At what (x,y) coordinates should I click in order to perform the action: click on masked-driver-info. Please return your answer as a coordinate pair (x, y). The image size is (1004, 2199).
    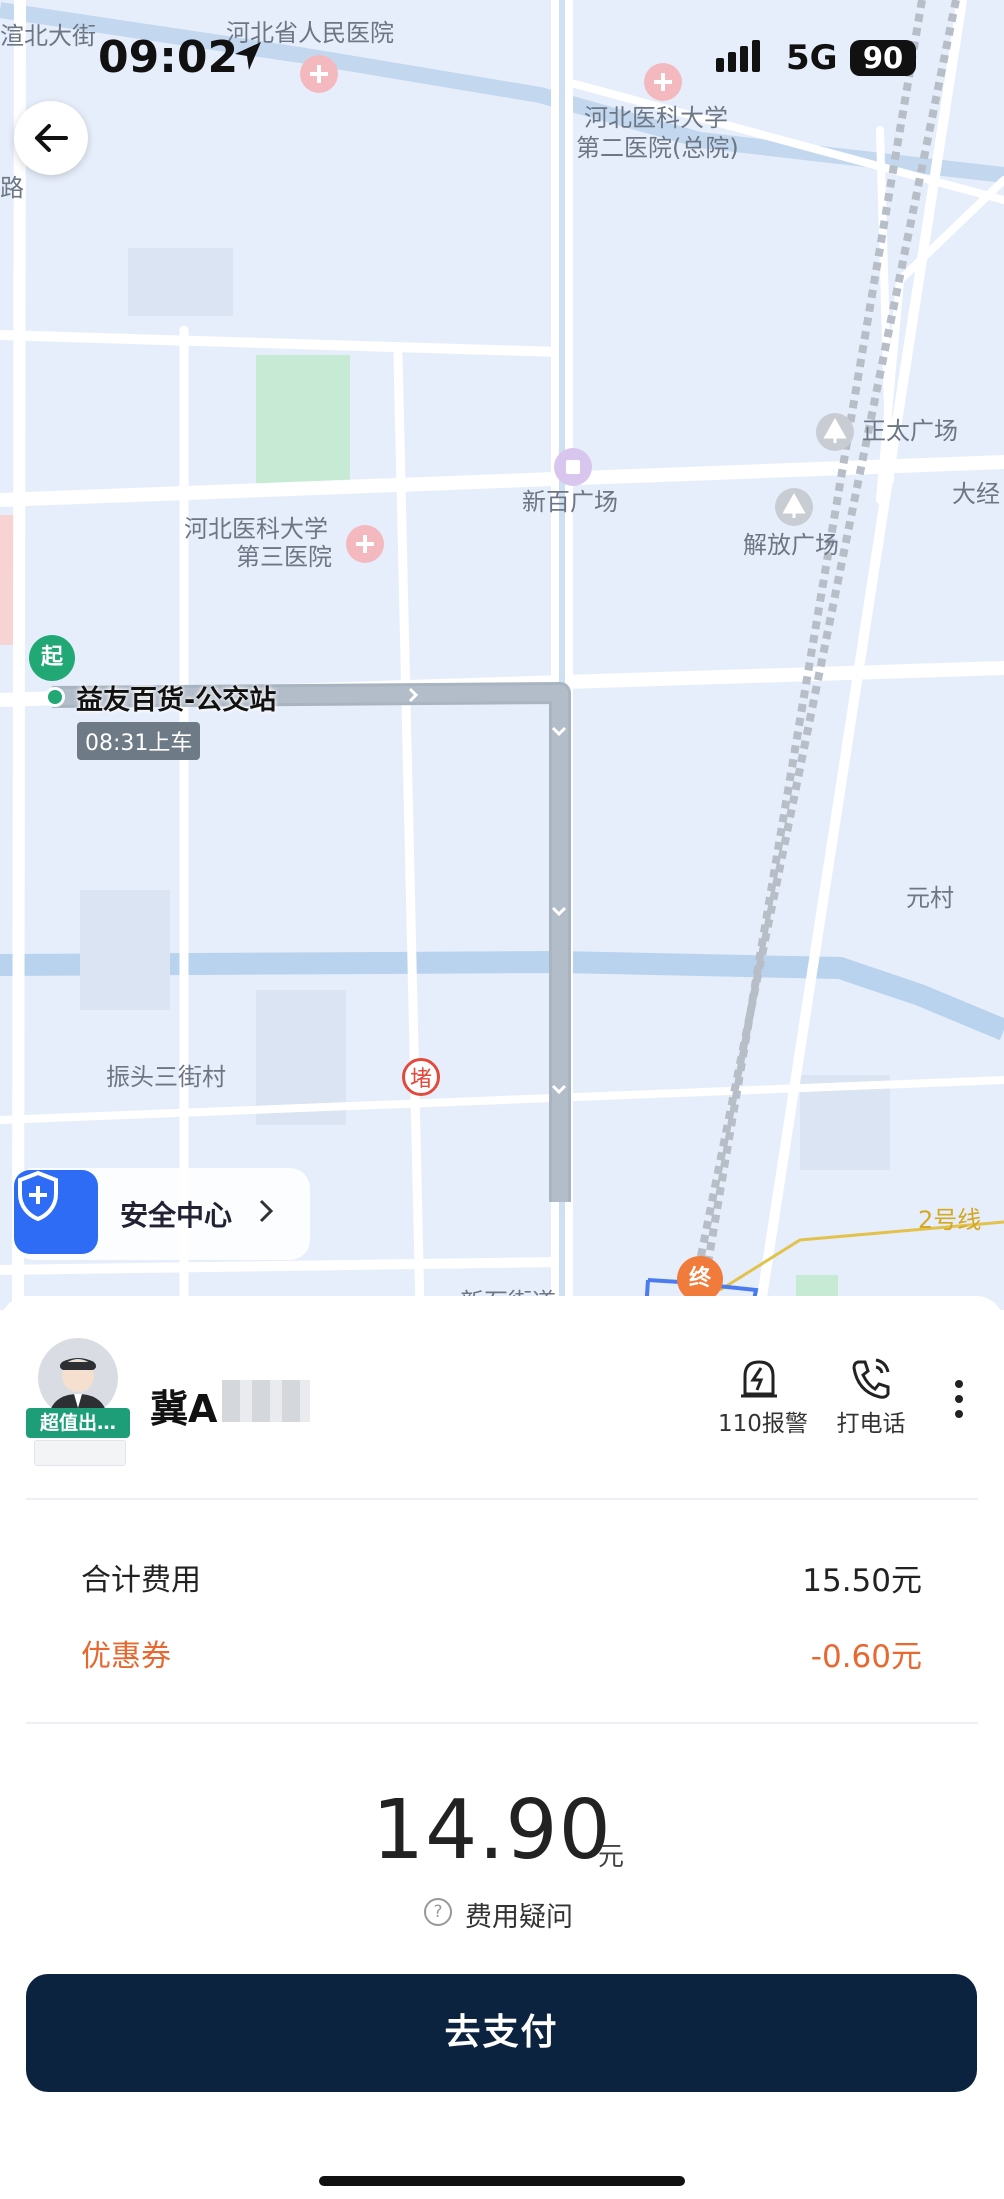
    Looking at the image, I should click on (80, 1453).